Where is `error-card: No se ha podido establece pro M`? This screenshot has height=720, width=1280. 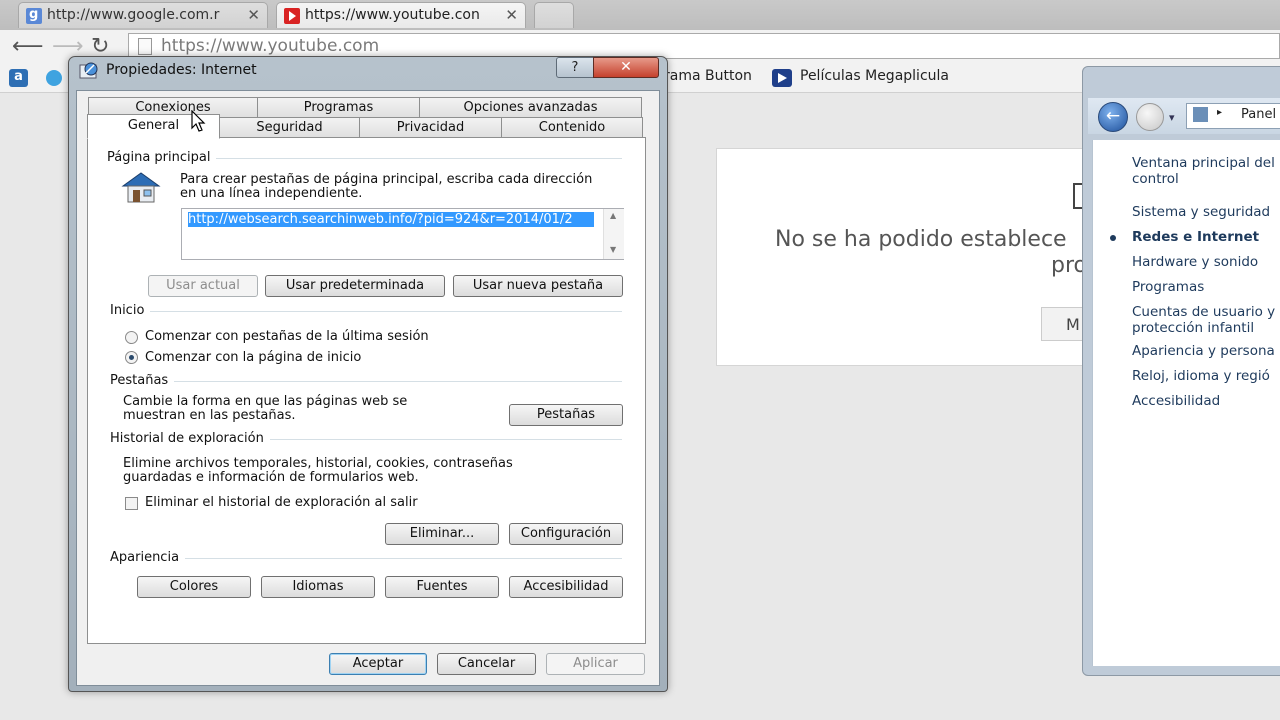 error-card: No se ha podido establece pro M is located at coordinates (908, 257).